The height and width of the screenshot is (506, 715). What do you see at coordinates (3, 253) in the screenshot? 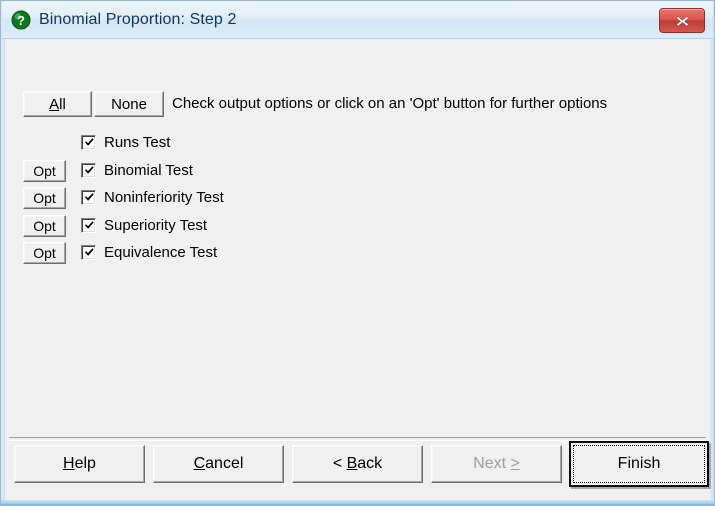
I see `window-frame-left` at bounding box center [3, 253].